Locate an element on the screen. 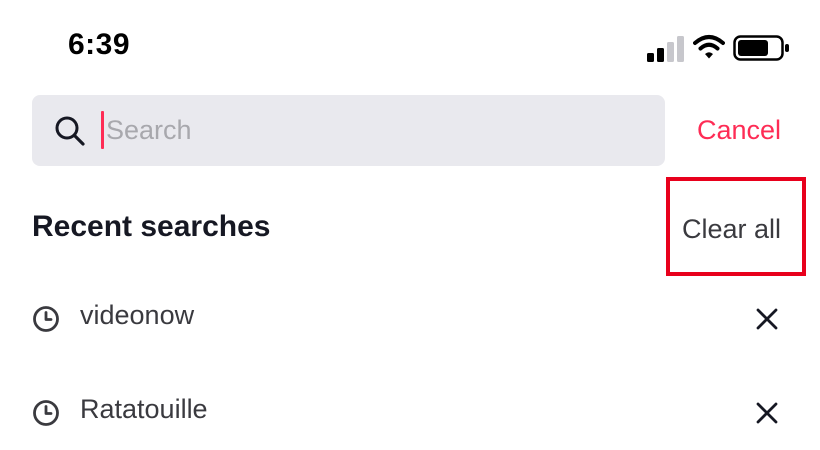 The width and height of the screenshot is (820, 450). cellular-signal-icon is located at coordinates (665, 49).